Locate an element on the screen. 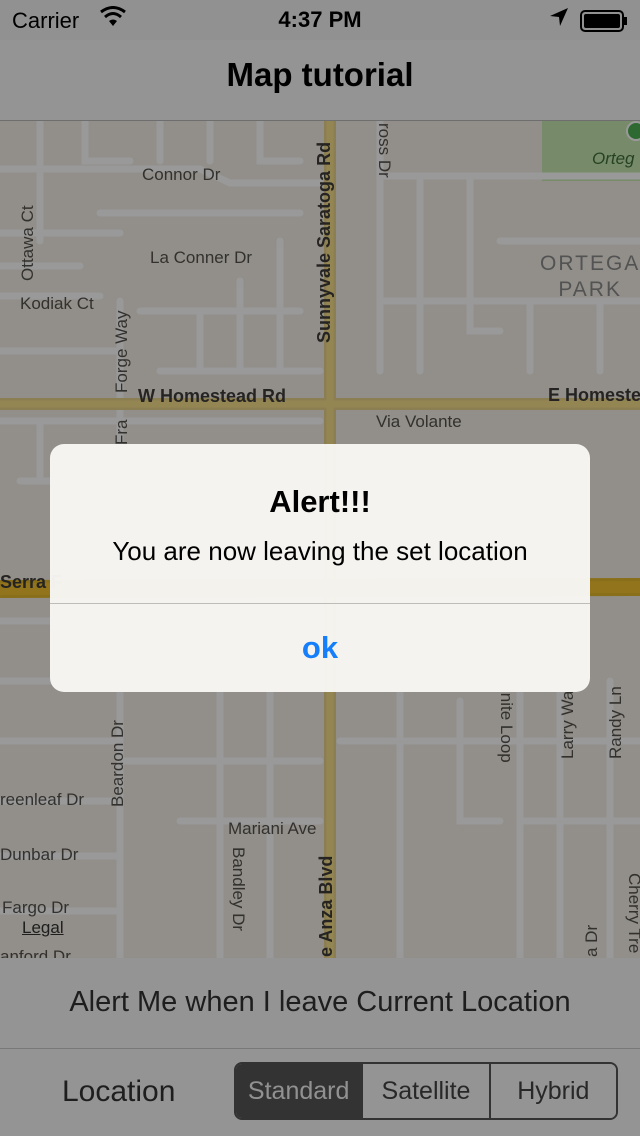 The image size is (640, 1136). alert-title: Alert!!! is located at coordinates (320, 501).